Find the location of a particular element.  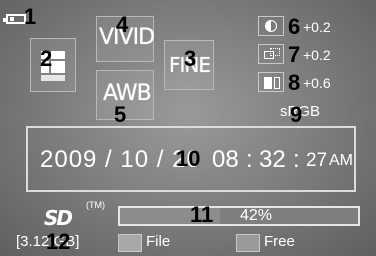

sd-card-icon: SD is located at coordinates (58, 218).